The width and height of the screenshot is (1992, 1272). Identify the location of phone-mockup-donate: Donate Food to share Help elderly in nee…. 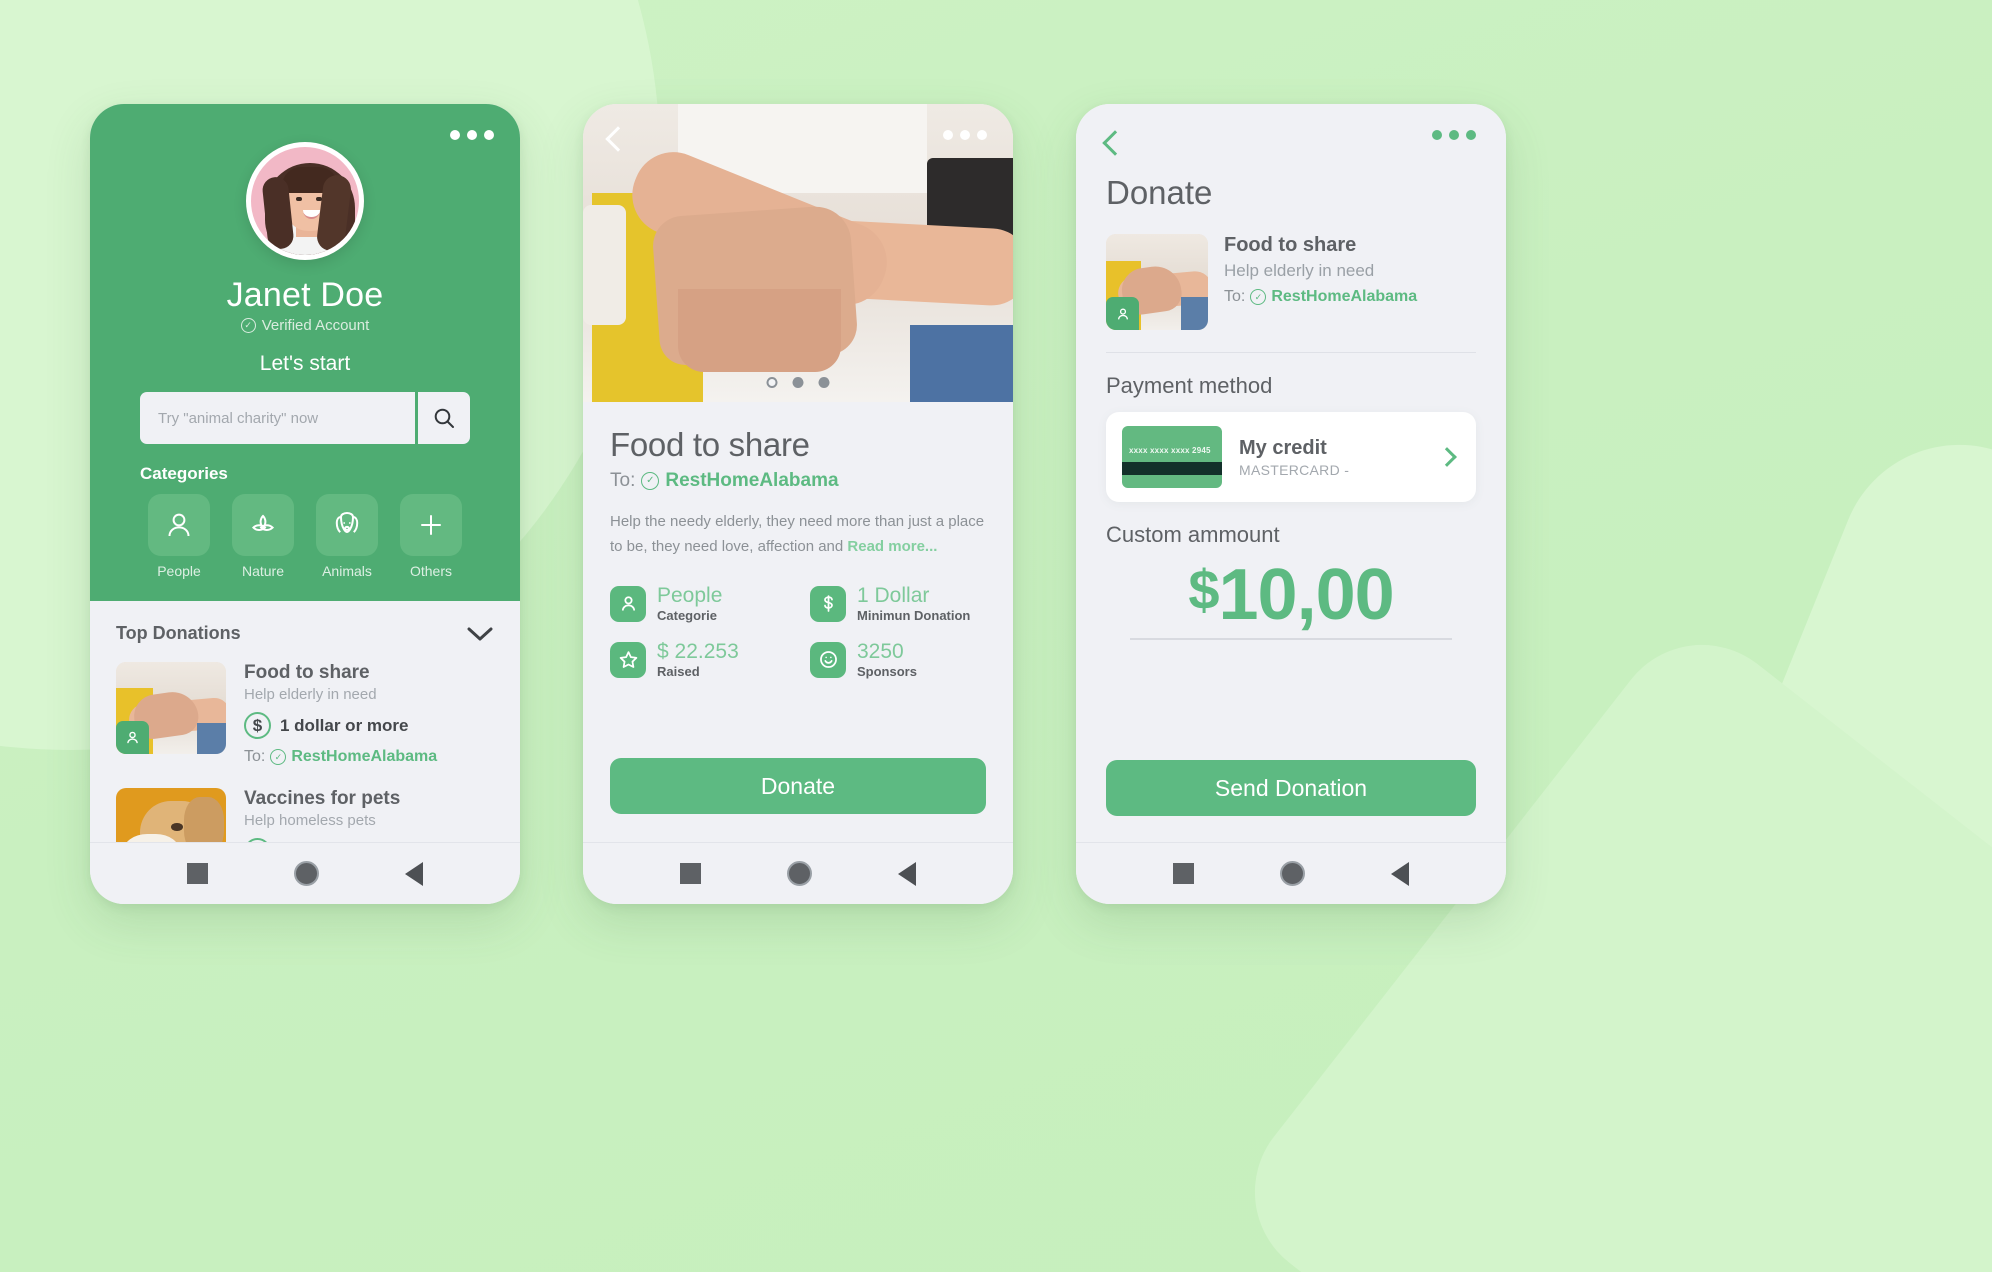
(1291, 504).